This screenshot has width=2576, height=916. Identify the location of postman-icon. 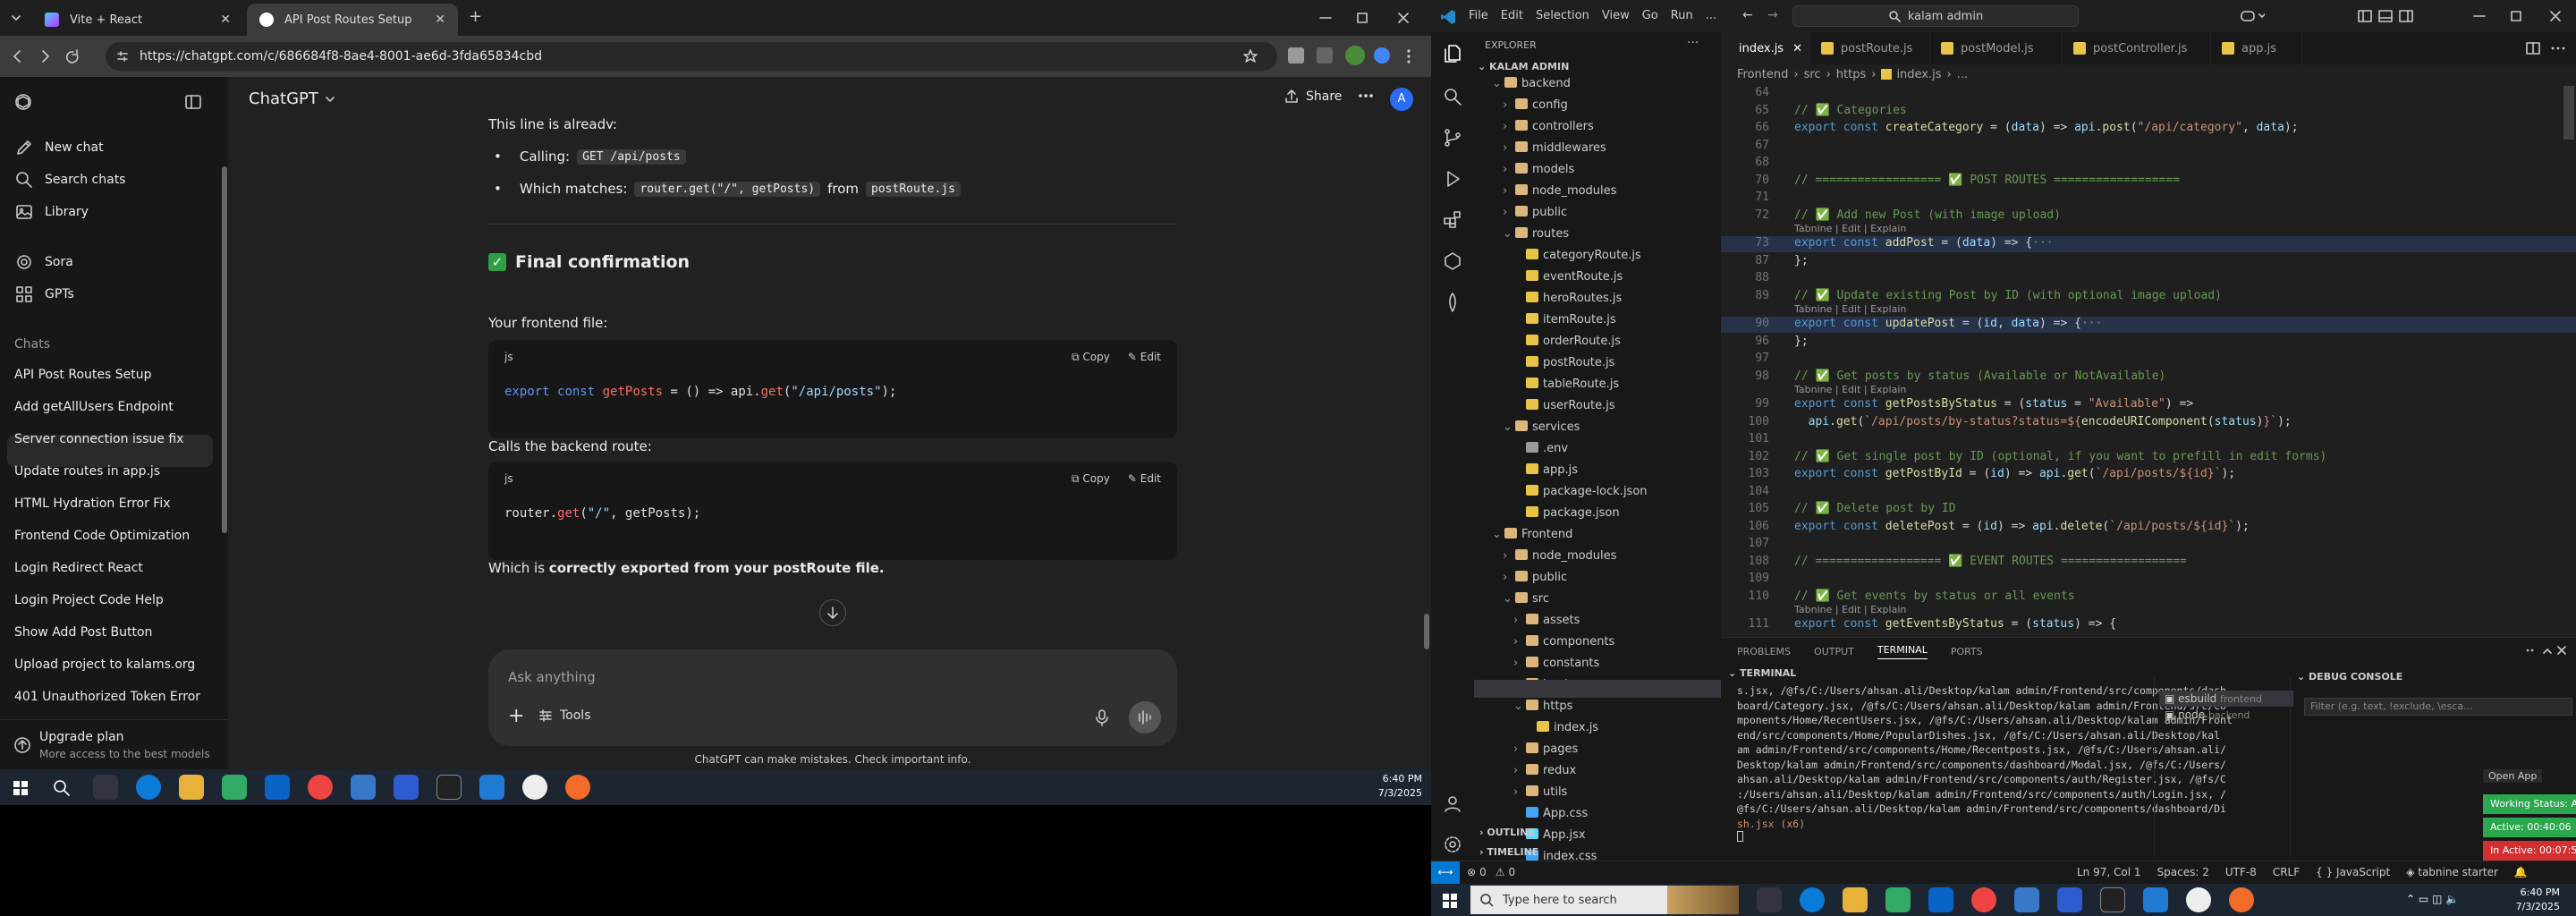
(577, 787).